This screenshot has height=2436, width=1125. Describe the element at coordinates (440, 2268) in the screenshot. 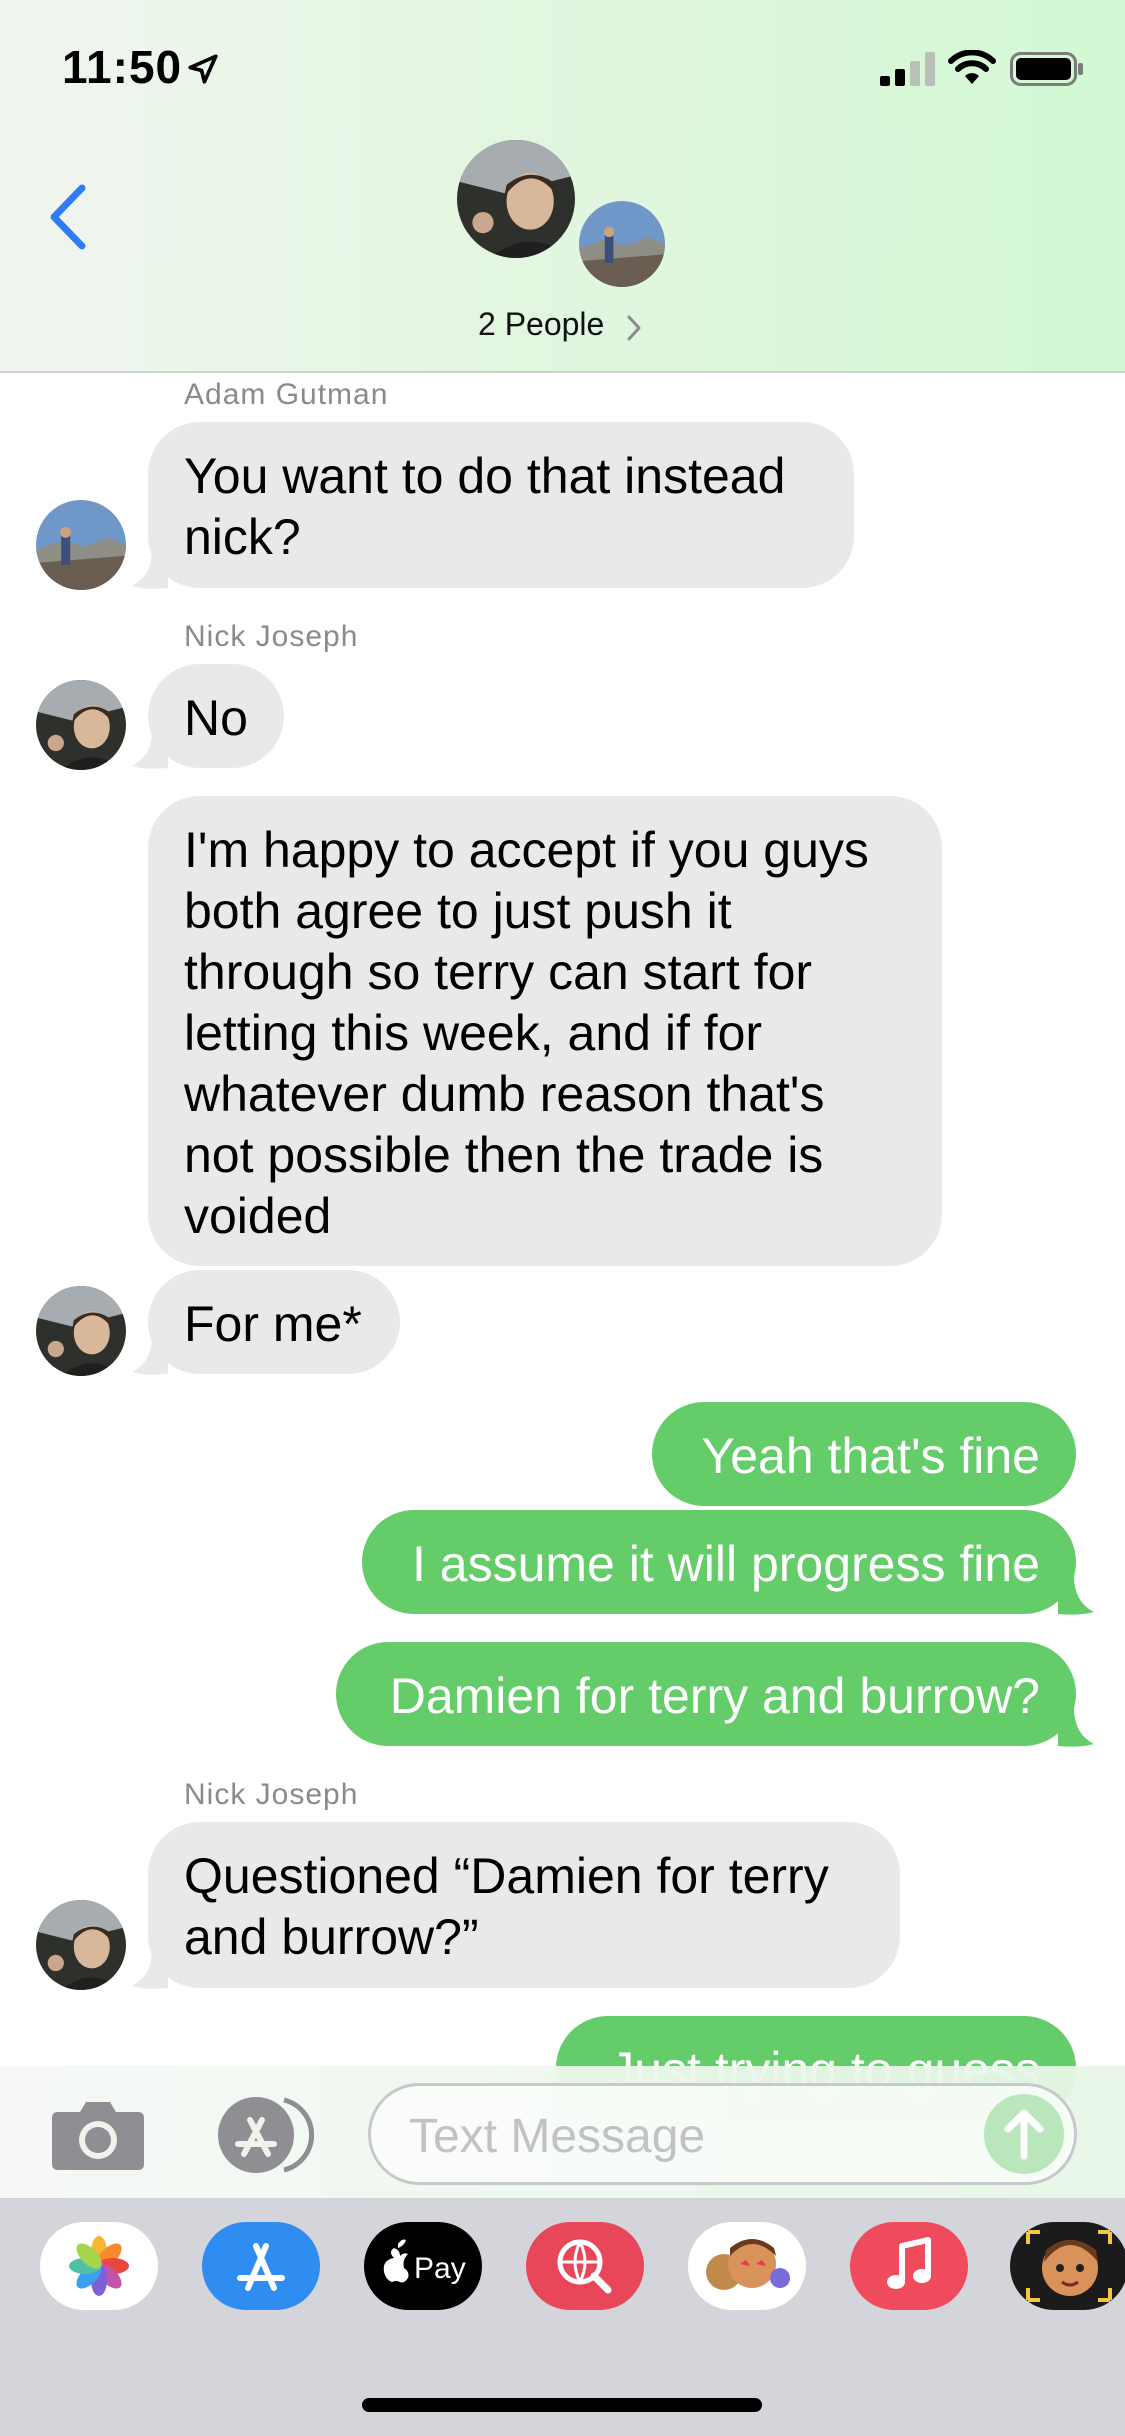

I see `svg-text: Pay` at that location.